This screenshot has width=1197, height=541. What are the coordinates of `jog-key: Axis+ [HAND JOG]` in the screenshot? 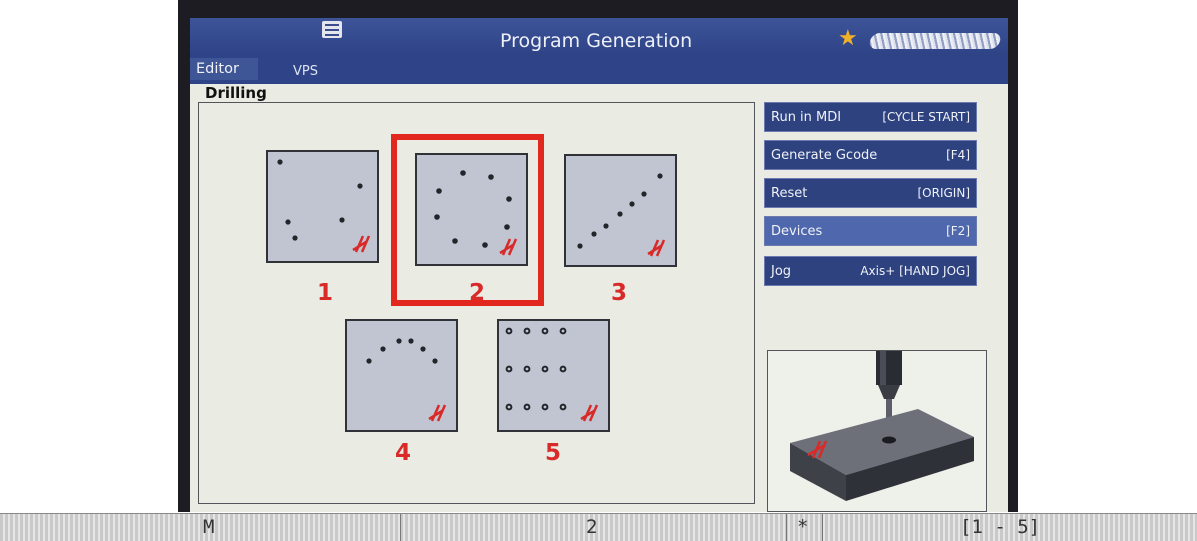 It's located at (915, 271).